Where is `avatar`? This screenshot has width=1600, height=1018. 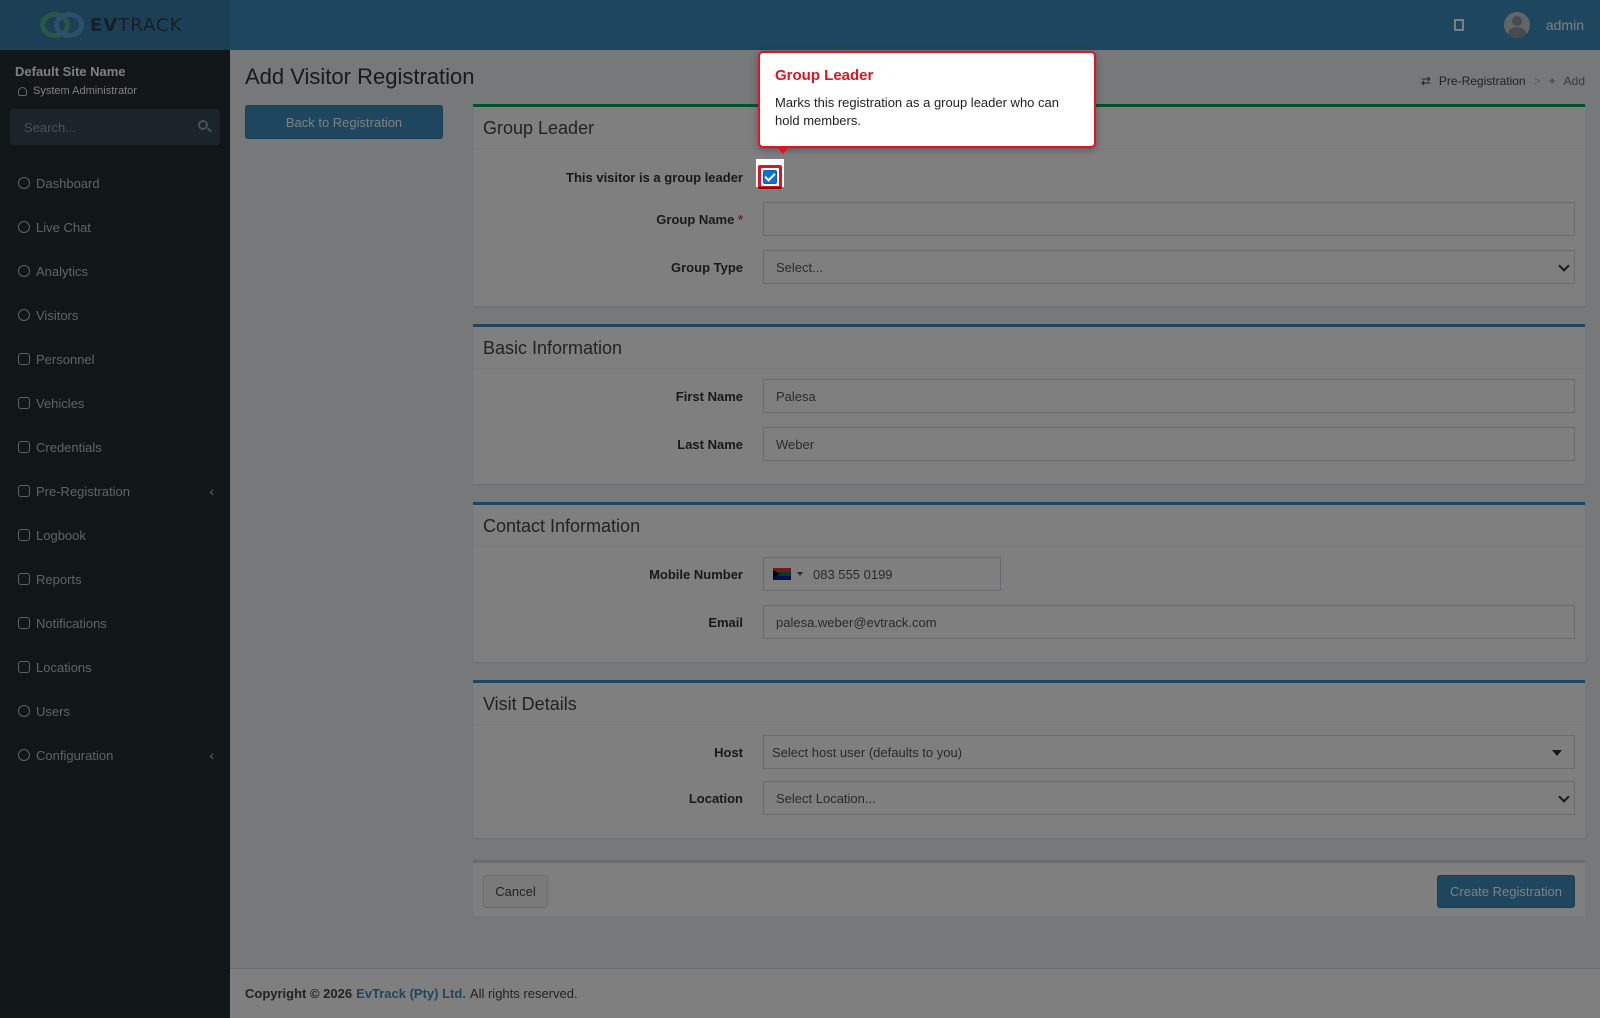 avatar is located at coordinates (1516, 25).